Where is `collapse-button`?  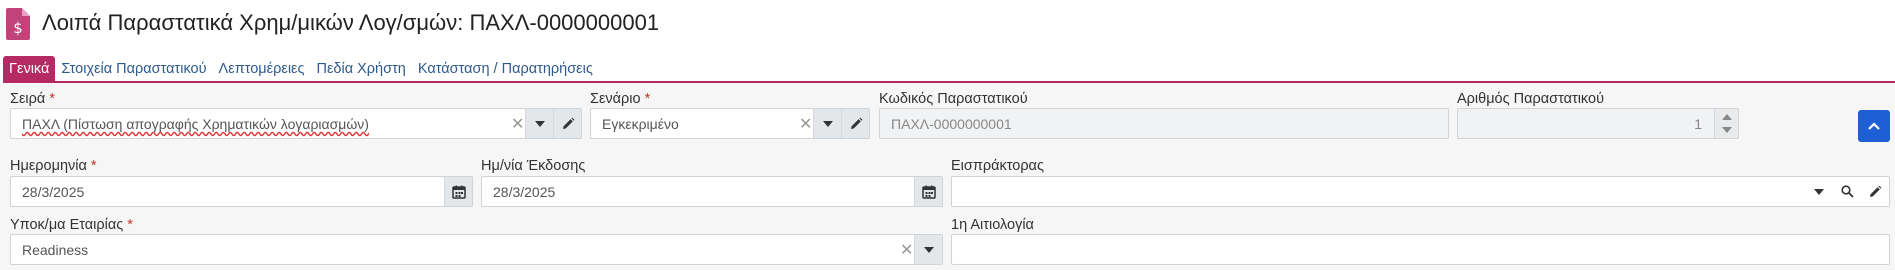
collapse-button is located at coordinates (1874, 126).